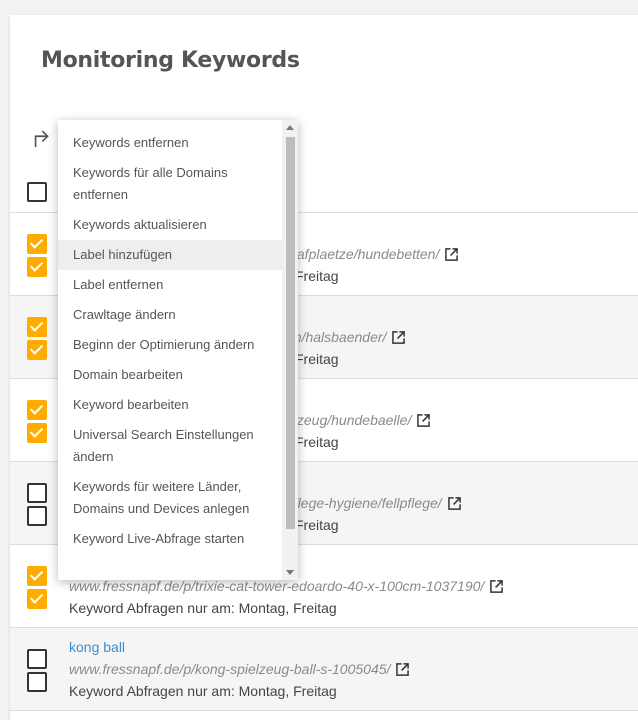 The height and width of the screenshot is (720, 638). What do you see at coordinates (170, 405) in the screenshot?
I see `menu-item-edit-keyword: Keyword bearbeiten` at bounding box center [170, 405].